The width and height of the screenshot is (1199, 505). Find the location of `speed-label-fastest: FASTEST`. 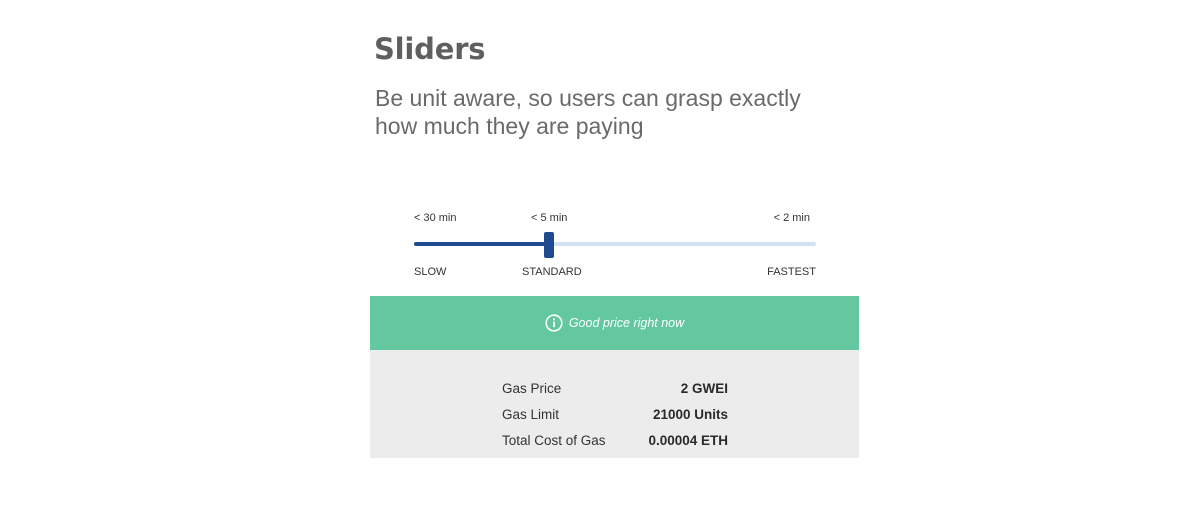

speed-label-fastest: FASTEST is located at coordinates (791, 272).